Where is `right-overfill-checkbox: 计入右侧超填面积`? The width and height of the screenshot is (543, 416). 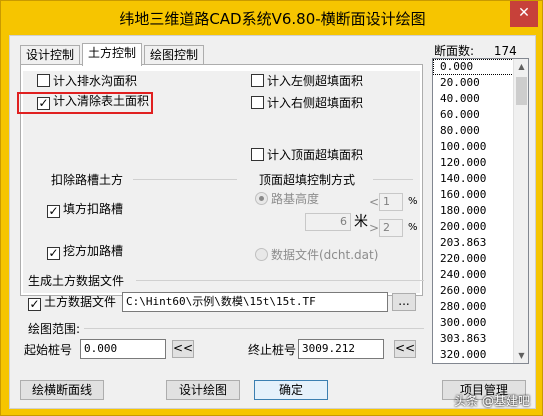
right-overfill-checkbox: 计入右侧超填面积 is located at coordinates (307, 103).